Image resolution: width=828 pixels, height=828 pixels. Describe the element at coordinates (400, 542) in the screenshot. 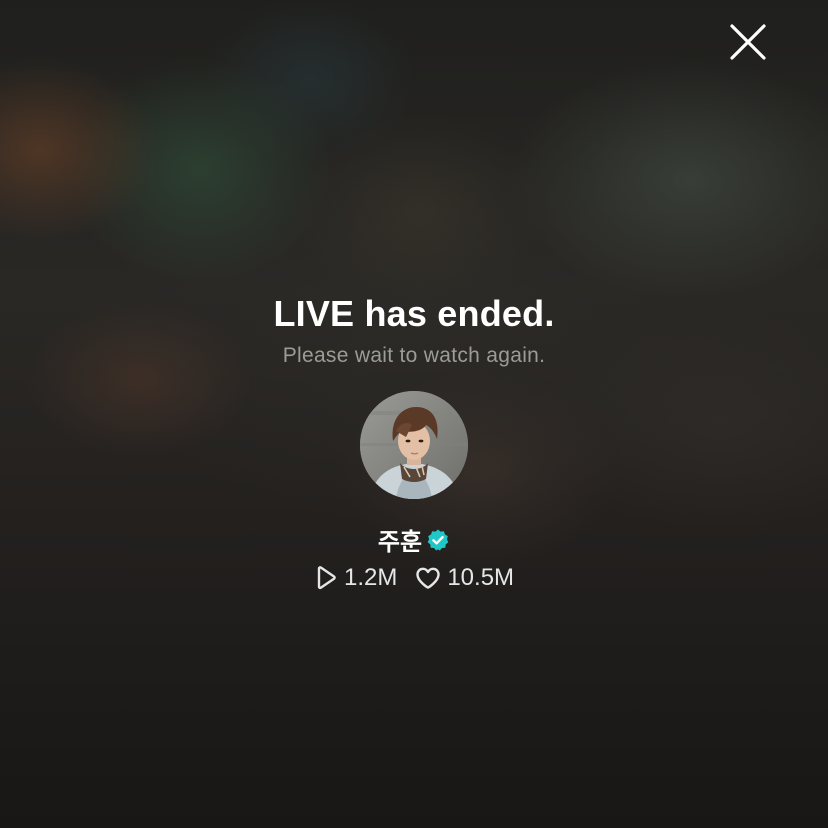

I see `artist-name: 주훈` at that location.